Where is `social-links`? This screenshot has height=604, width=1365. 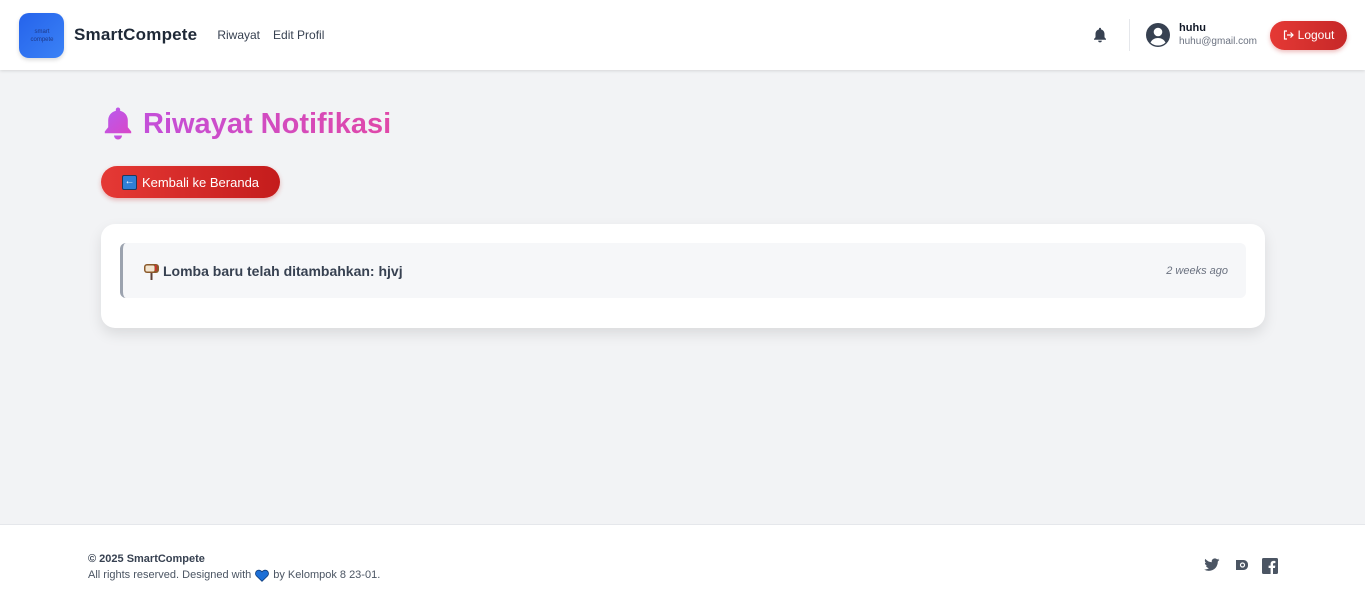
social-links is located at coordinates (1241, 566).